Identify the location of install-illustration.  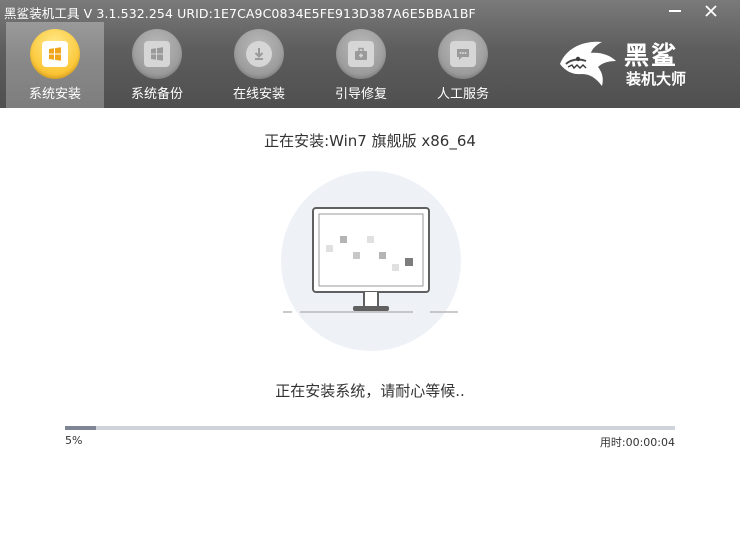
(370, 259).